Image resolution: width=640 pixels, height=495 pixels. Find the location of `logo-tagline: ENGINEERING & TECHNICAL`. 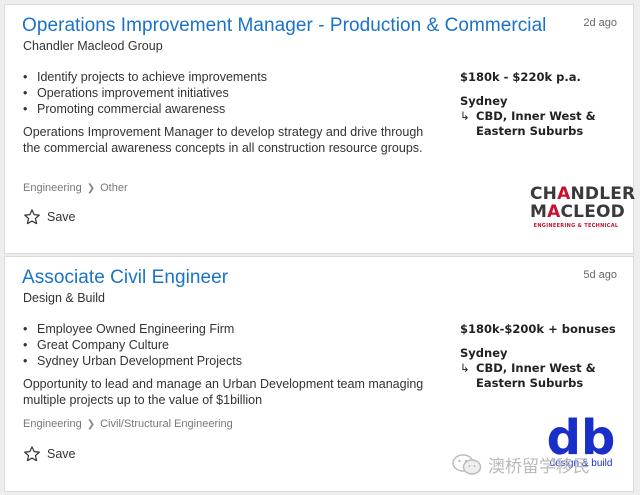

logo-tagline: ENGINEERING & TECHNICAL is located at coordinates (576, 226).